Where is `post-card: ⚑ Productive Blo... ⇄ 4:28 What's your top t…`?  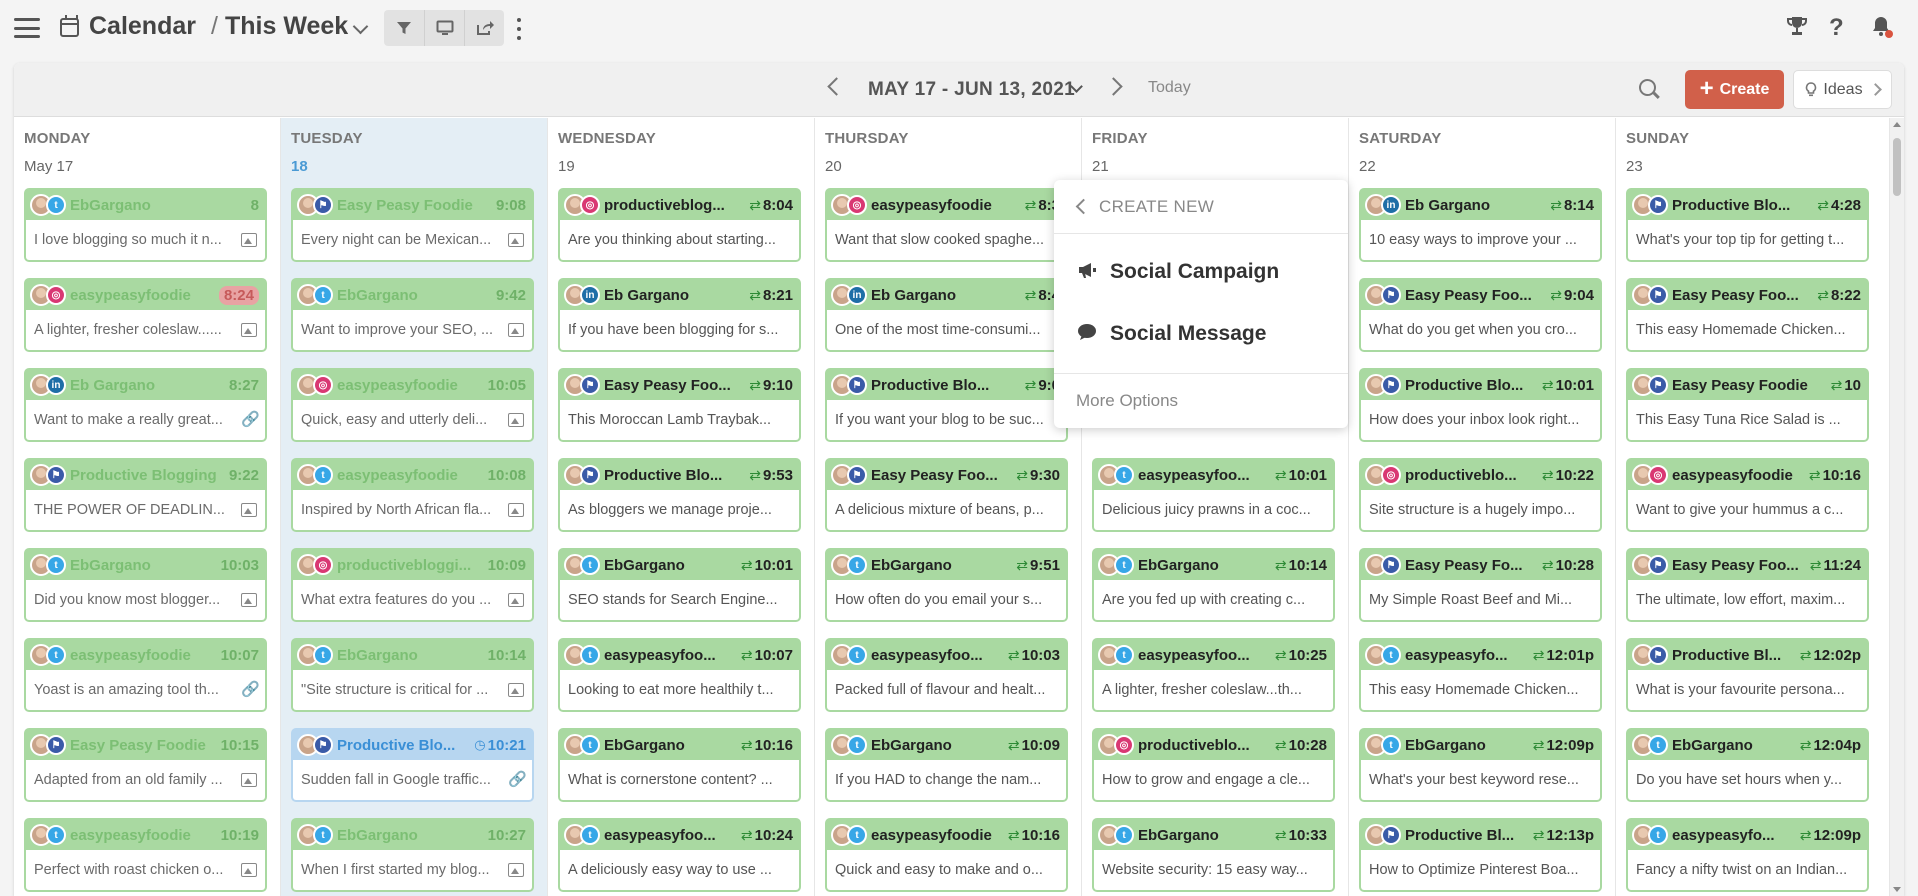
post-card: ⚑ Productive Blo... ⇄ 4:28 What's your top t… is located at coordinates (1747, 225).